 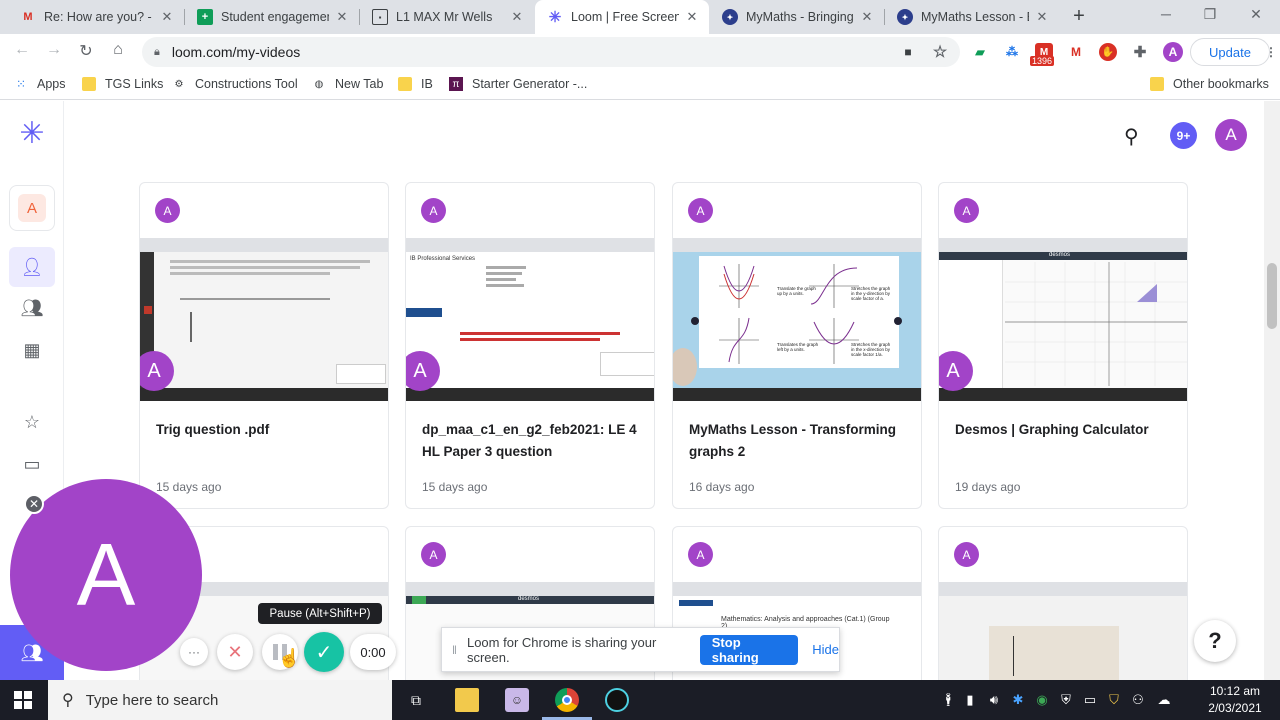 I want to click on bookmark-ib: IB, so click(x=415, y=84).